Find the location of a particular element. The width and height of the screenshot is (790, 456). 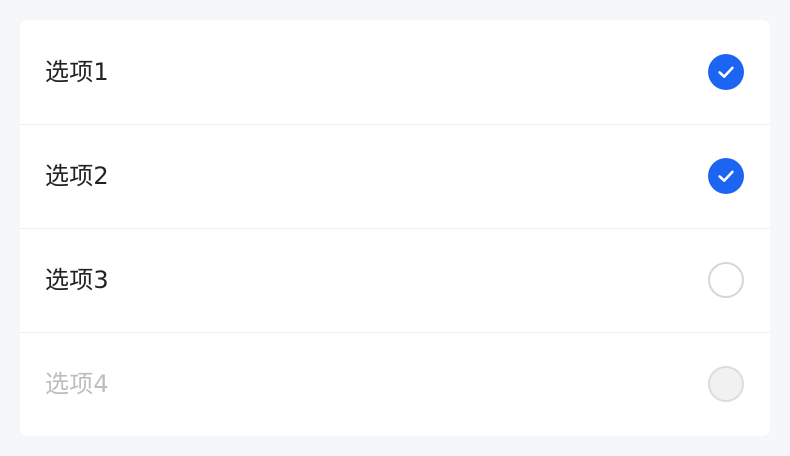

option-label-1: 选项1 is located at coordinates (77, 72).